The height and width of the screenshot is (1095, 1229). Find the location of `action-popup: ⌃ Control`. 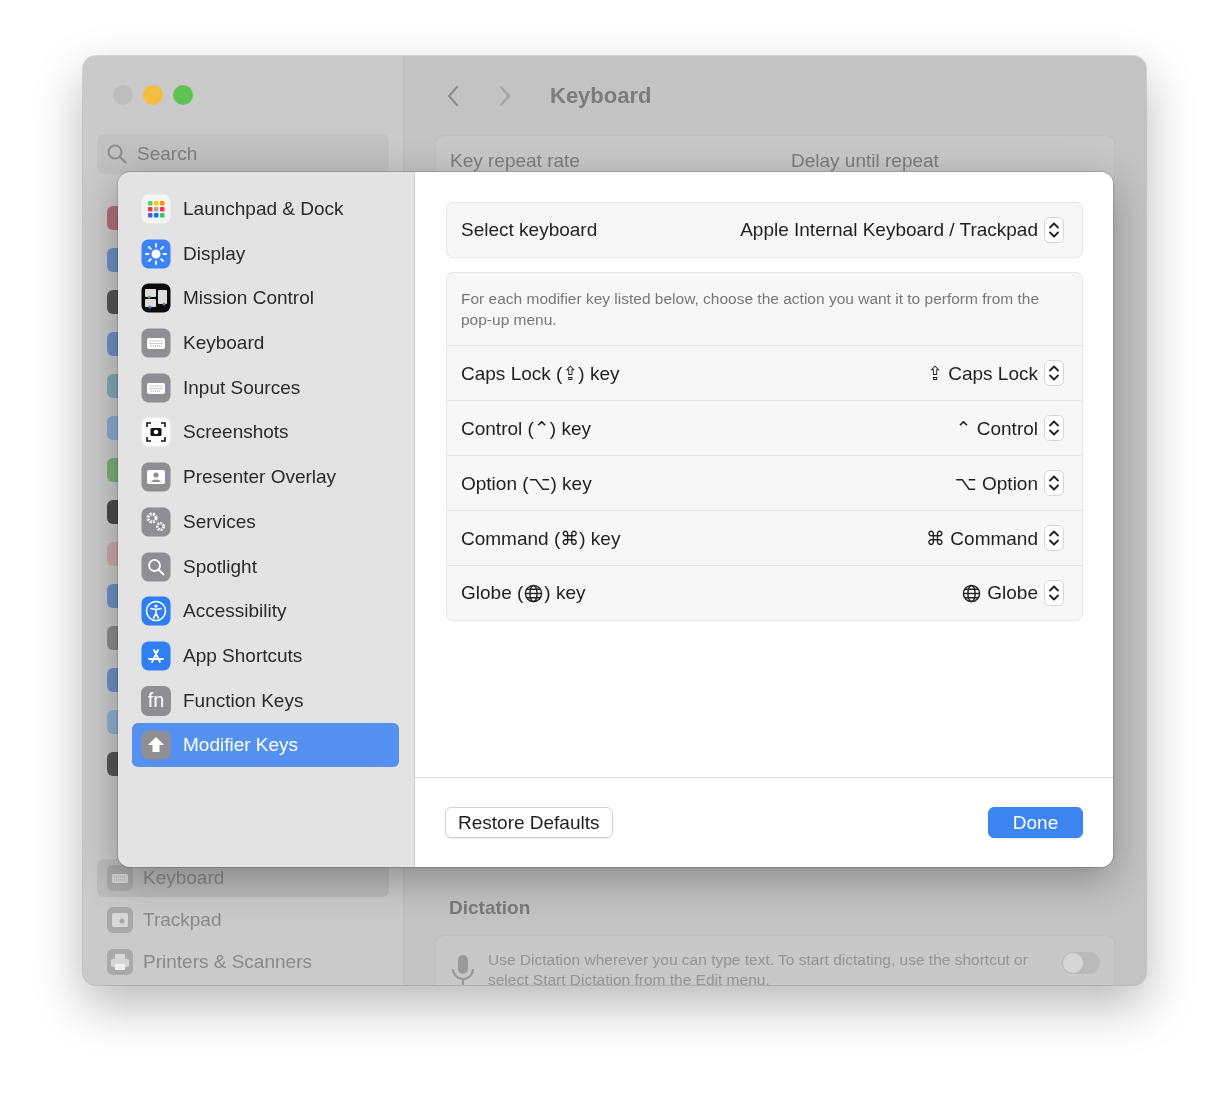

action-popup: ⌃ Control is located at coordinates (1009, 428).